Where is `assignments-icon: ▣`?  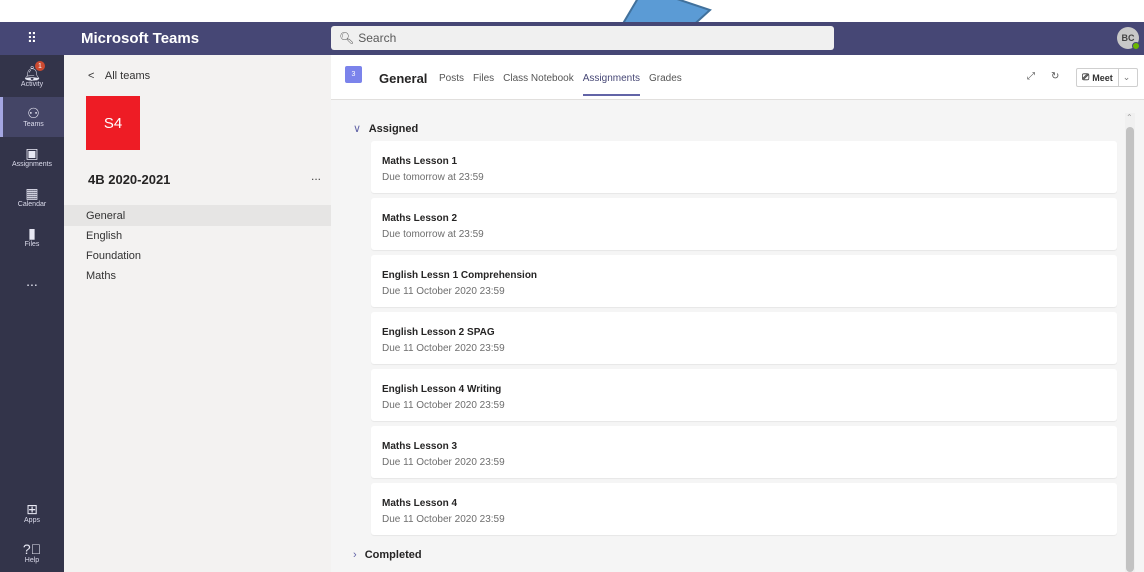 assignments-icon: ▣ is located at coordinates (32, 153).